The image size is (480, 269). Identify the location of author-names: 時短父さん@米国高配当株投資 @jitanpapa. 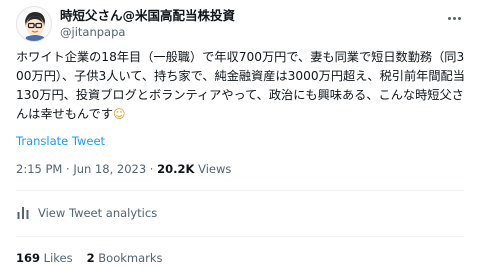
(147, 23).